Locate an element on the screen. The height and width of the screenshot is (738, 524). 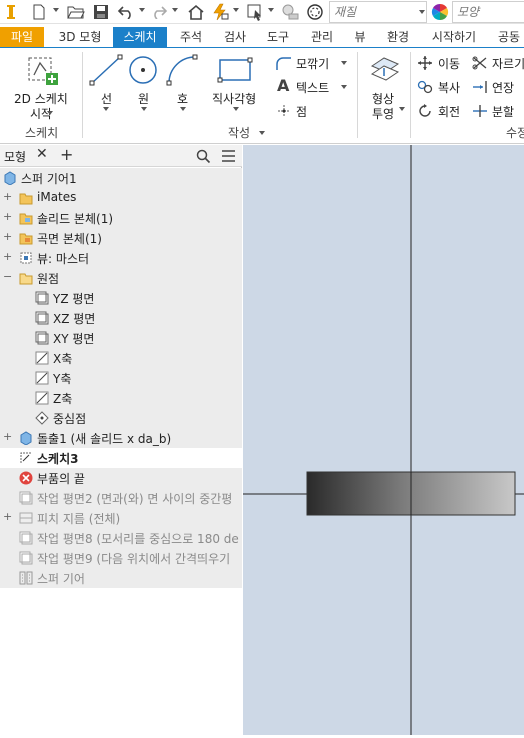
tree-node-z-axis: Z축 is located at coordinates (121, 398).